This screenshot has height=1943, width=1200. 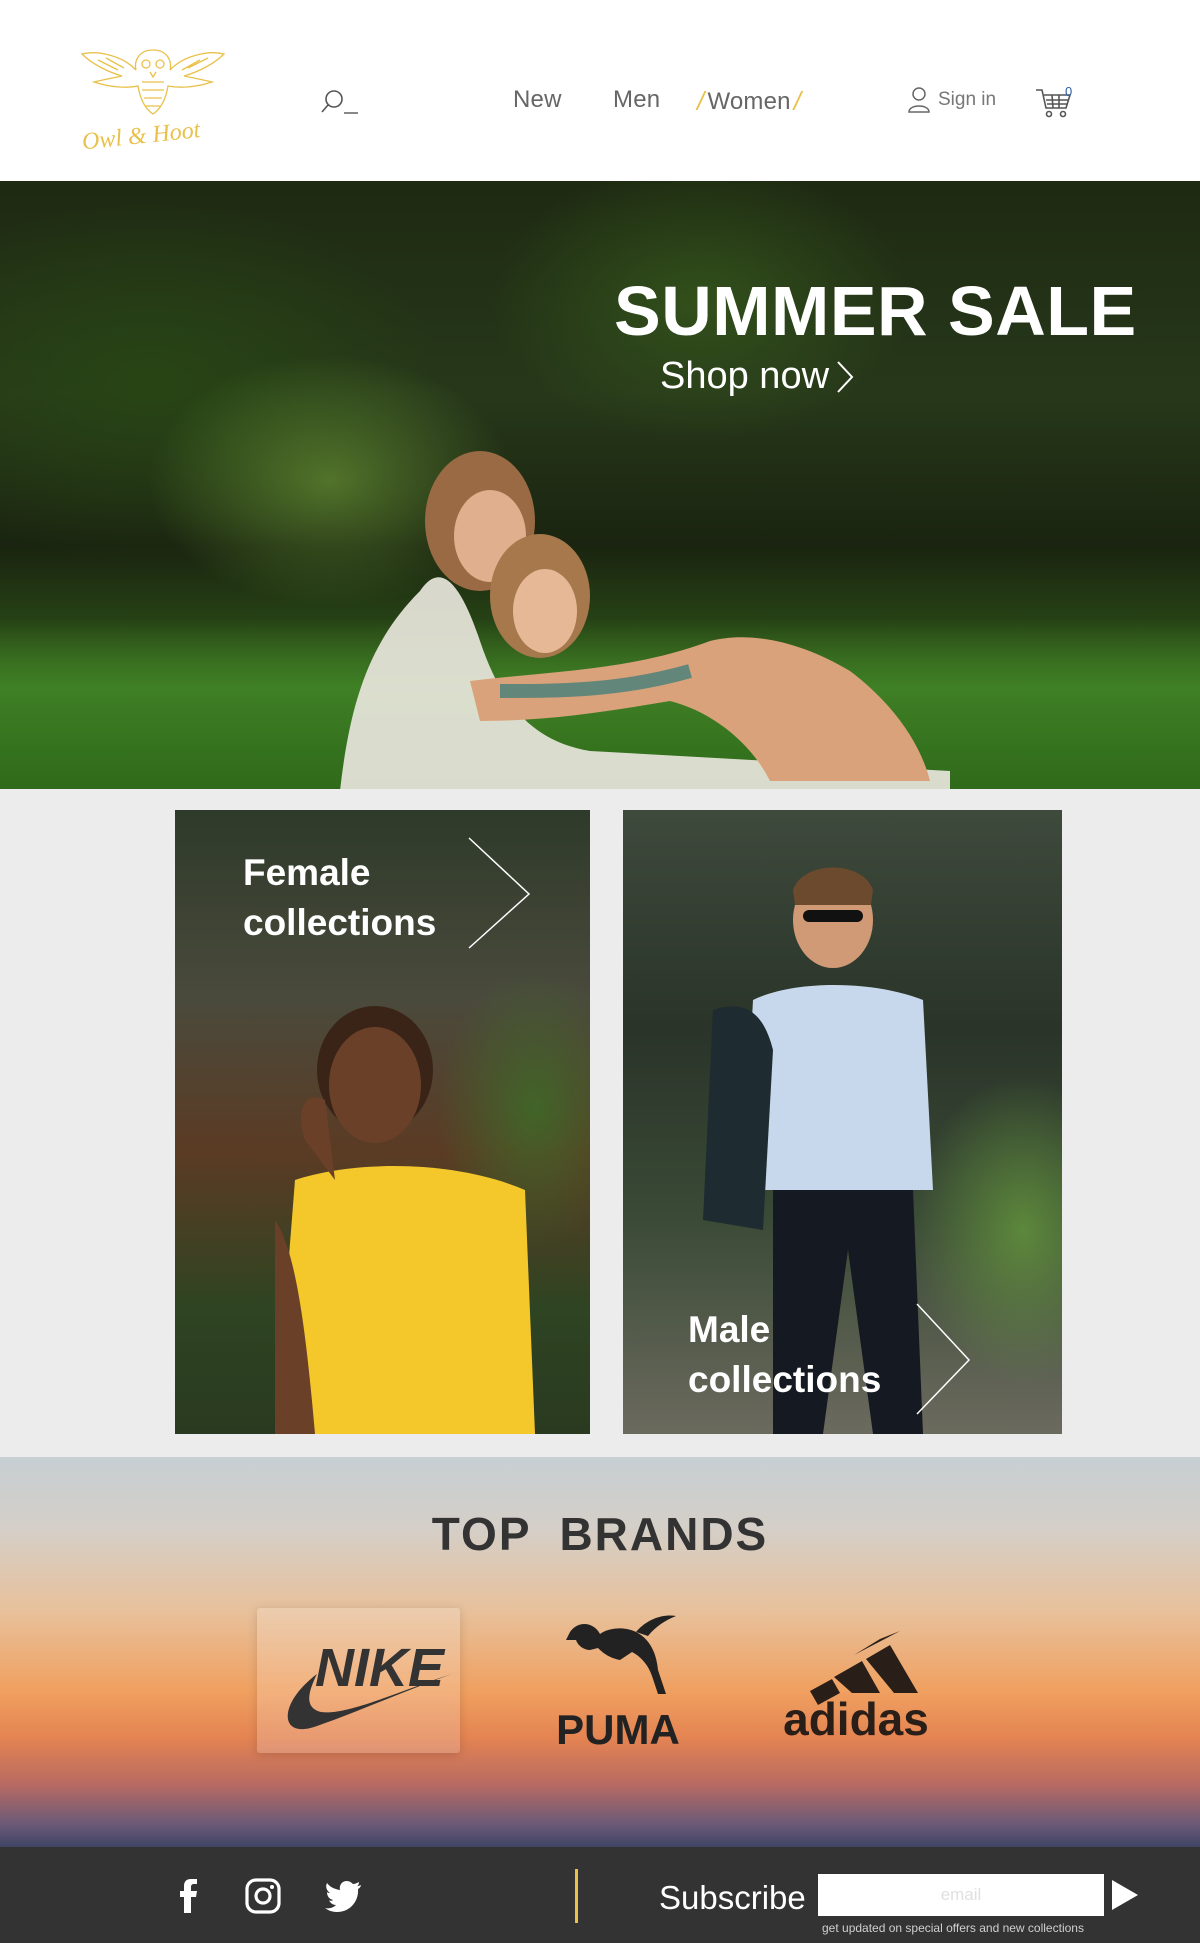 I want to click on sign-in-link: Sign in, so click(x=952, y=100).